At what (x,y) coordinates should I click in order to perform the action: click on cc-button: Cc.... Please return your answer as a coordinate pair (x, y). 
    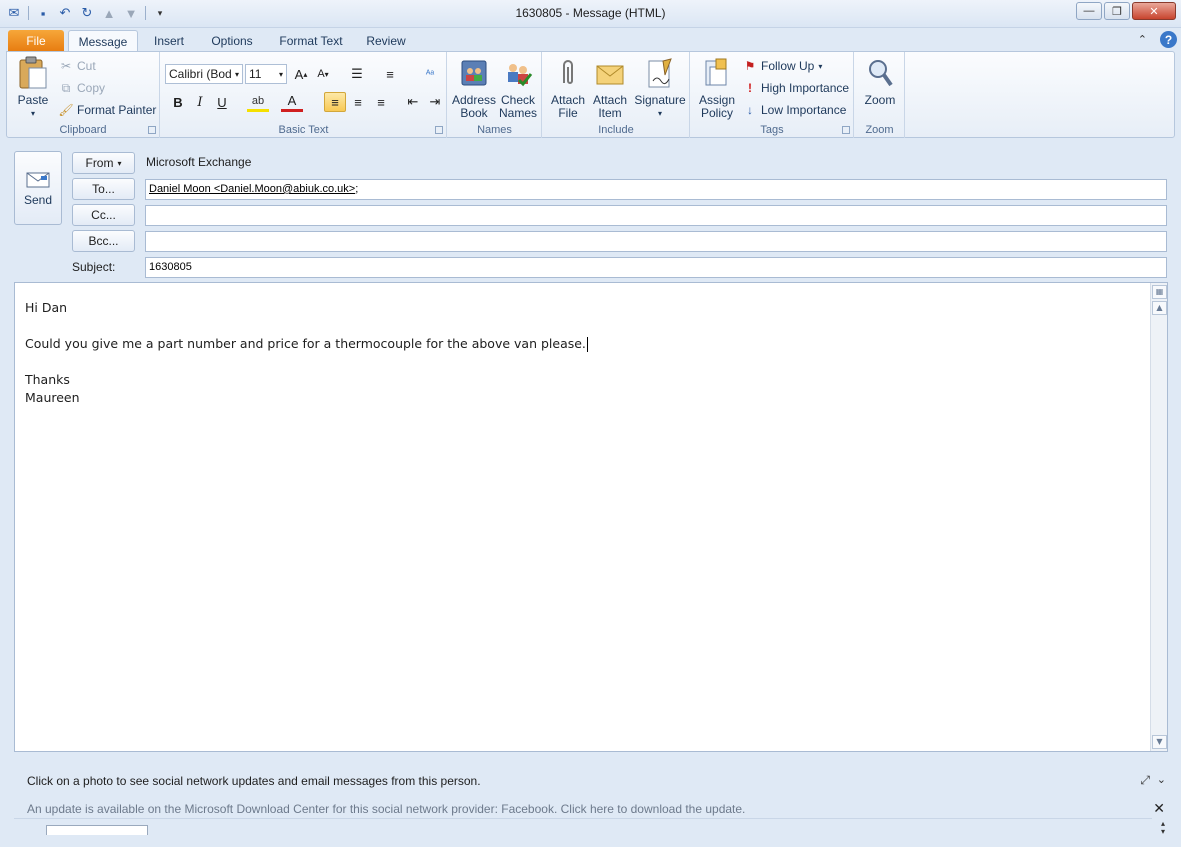
    Looking at the image, I should click on (103, 215).